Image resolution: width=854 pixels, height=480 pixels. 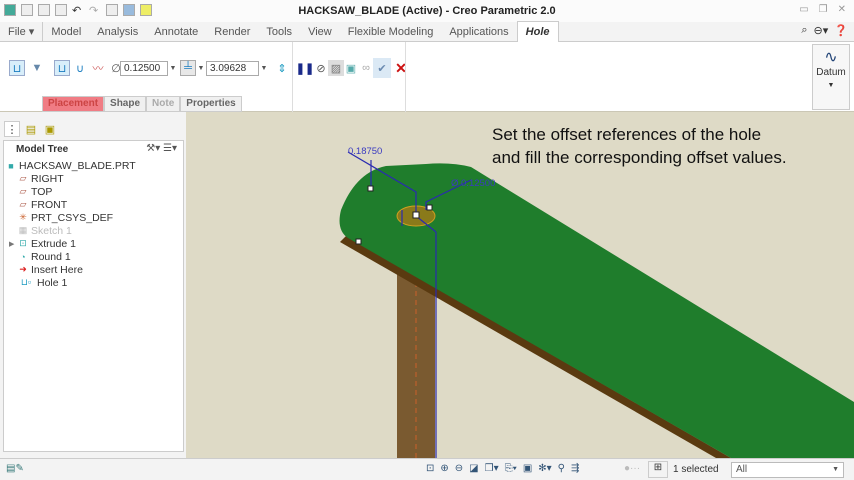 I want to click on spin-center-icon: ⇶, so click(x=575, y=468).